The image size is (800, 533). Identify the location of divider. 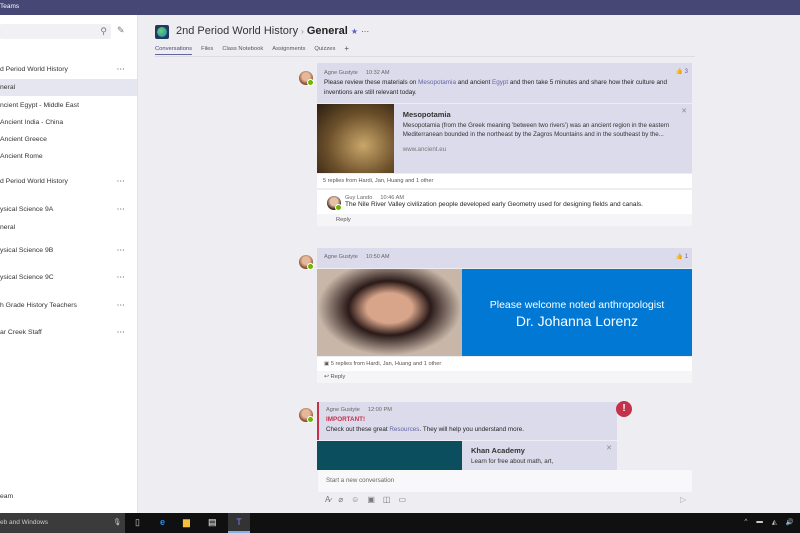
(425, 56).